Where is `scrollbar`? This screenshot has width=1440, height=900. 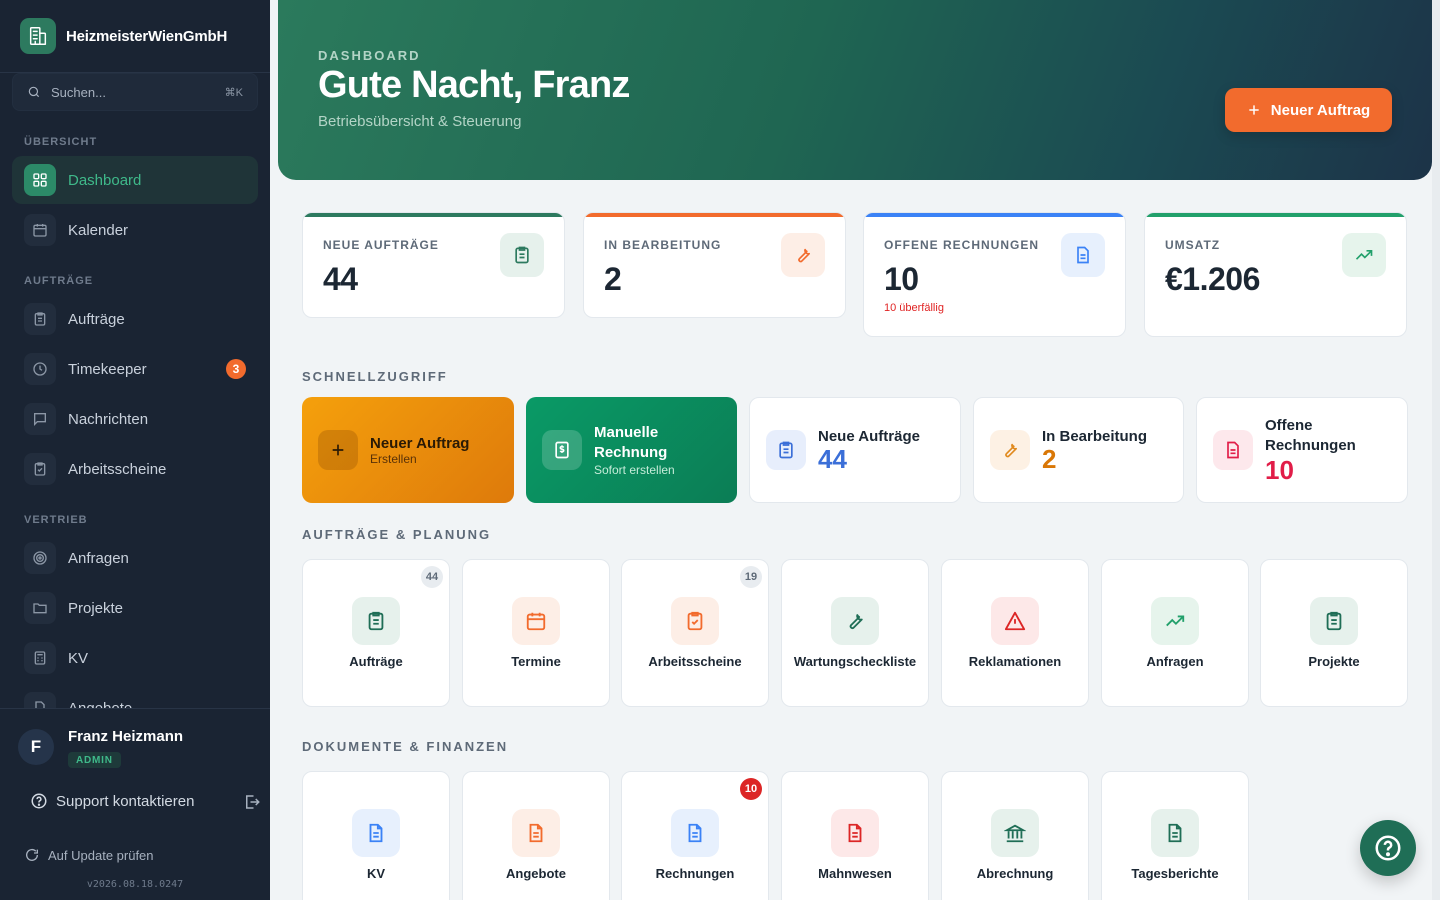 scrollbar is located at coordinates (1436, 450).